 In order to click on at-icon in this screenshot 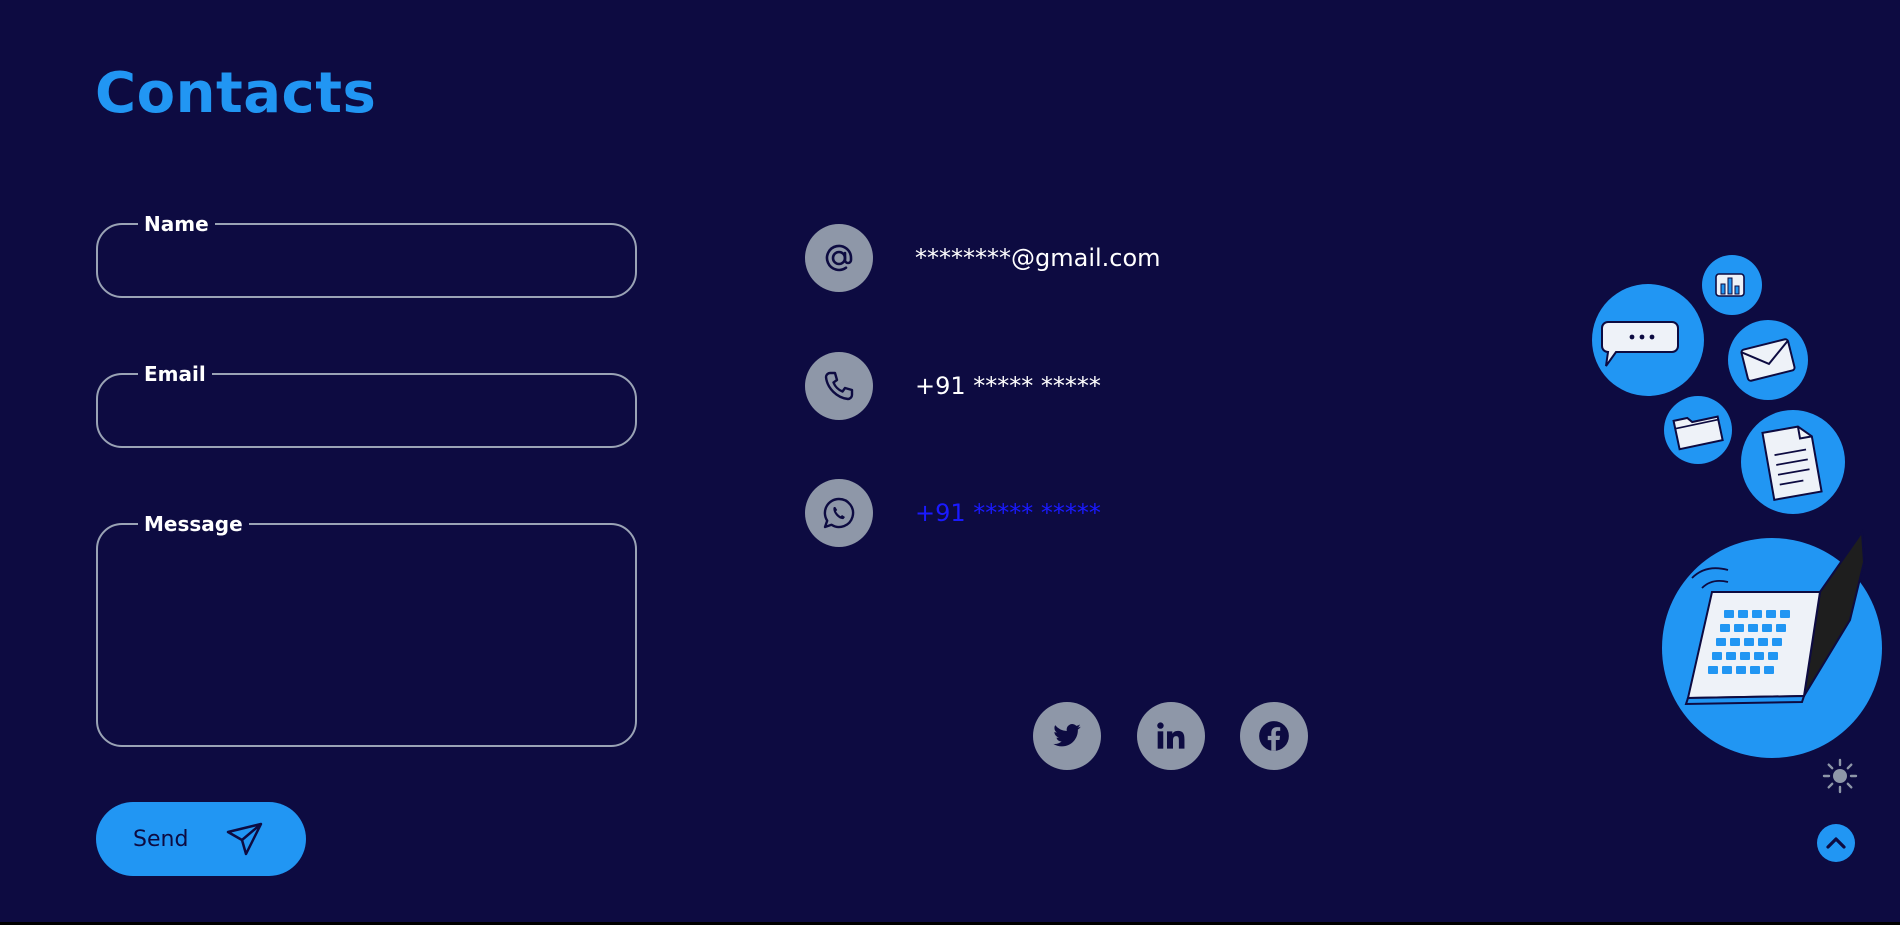, I will do `click(839, 258)`.